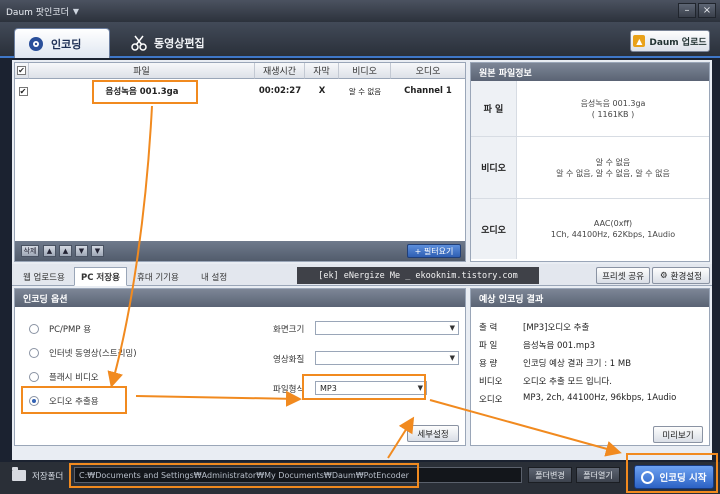 The width and height of the screenshot is (720, 494). I want to click on arrow-file-to-radio, so click(130, 246).